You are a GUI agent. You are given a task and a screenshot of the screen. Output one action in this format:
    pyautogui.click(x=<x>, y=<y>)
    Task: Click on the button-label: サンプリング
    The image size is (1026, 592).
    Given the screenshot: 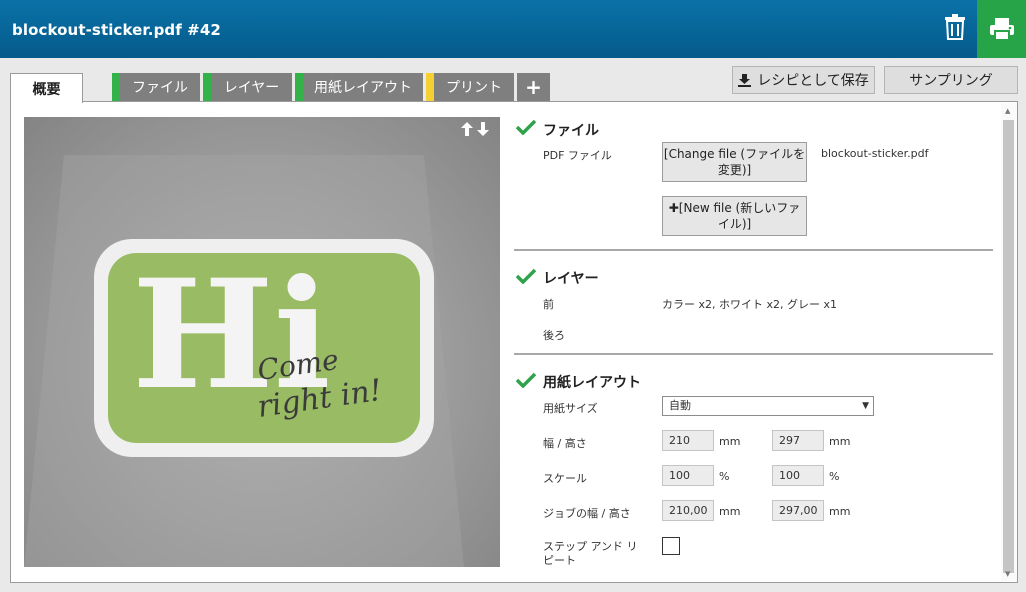 What is the action you would take?
    pyautogui.click(x=951, y=81)
    